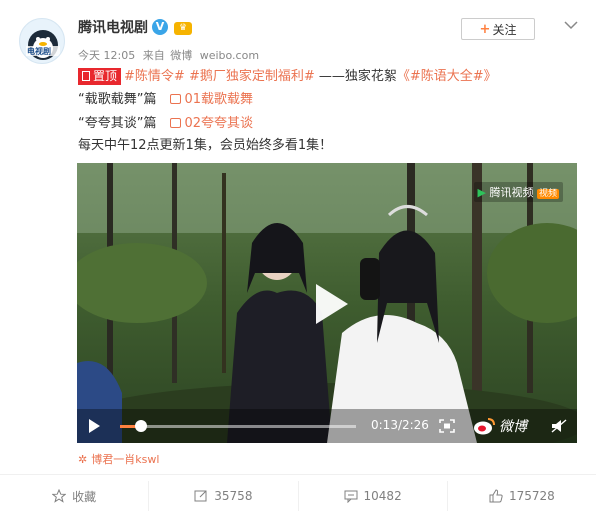  What do you see at coordinates (43, 45) in the screenshot?
I see `penguin-avatar-icon` at bounding box center [43, 45].